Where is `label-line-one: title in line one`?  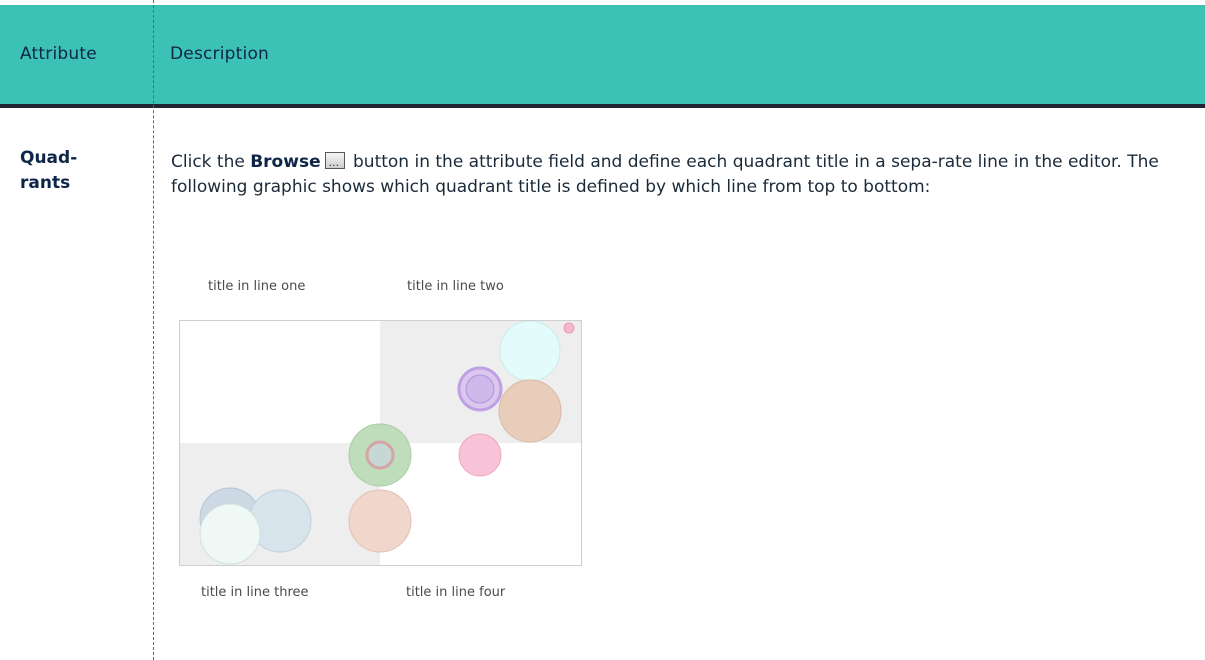
label-line-one: title in line one is located at coordinates (257, 286).